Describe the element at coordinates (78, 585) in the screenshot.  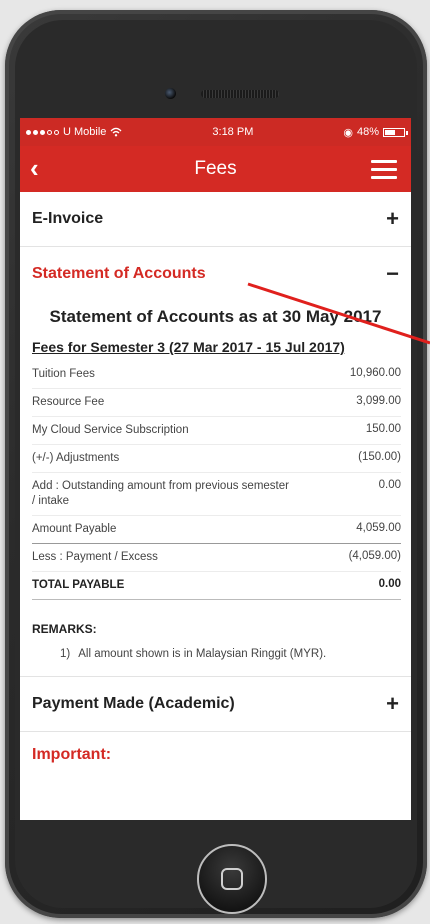
I see `total-label: TOTAL PAYABLE` at that location.